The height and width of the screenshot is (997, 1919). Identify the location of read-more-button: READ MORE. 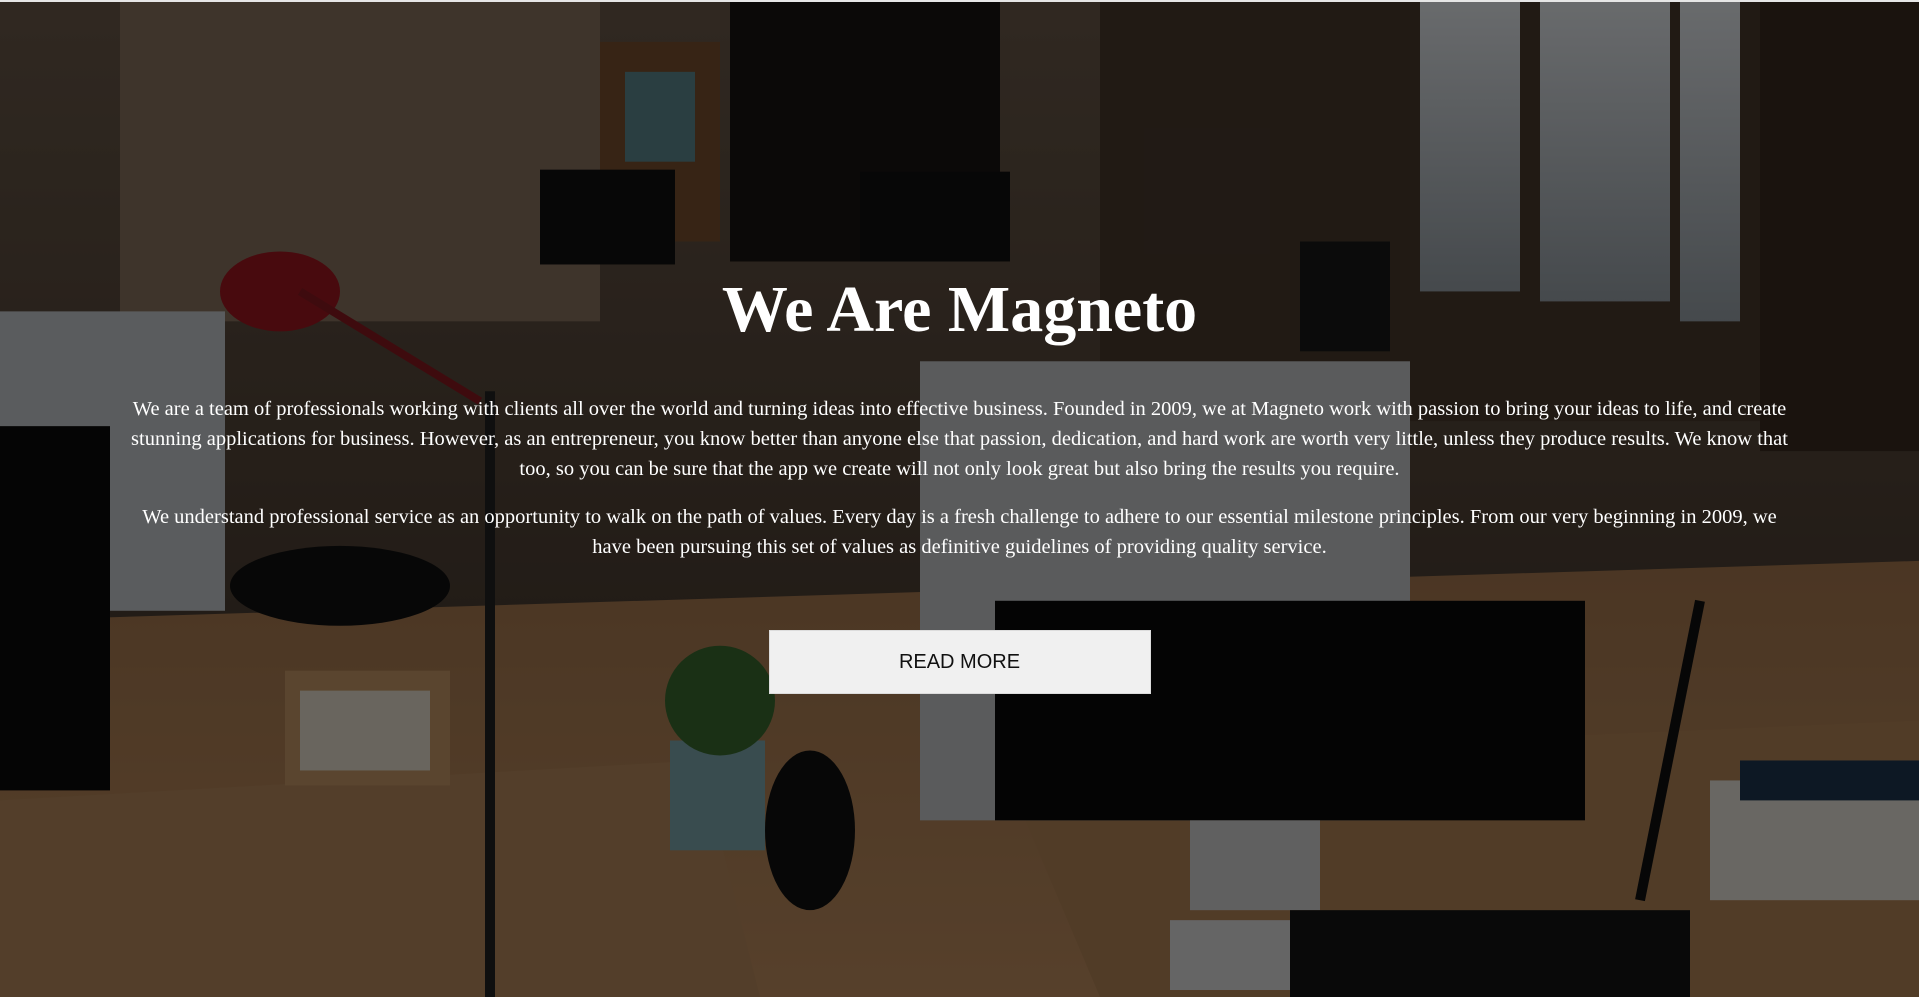
(959, 661).